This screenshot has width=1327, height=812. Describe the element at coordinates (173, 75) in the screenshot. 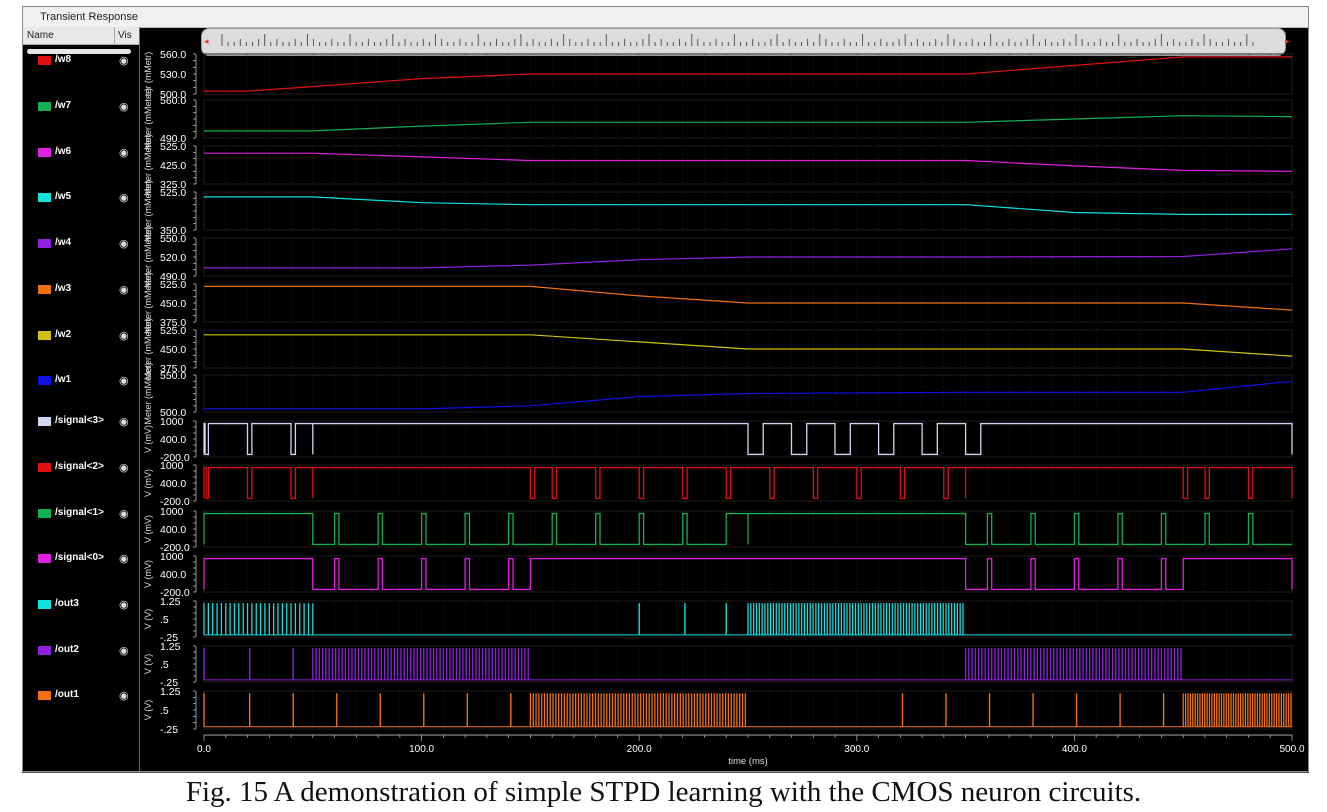

I see `y-tick-label: 530.0` at that location.